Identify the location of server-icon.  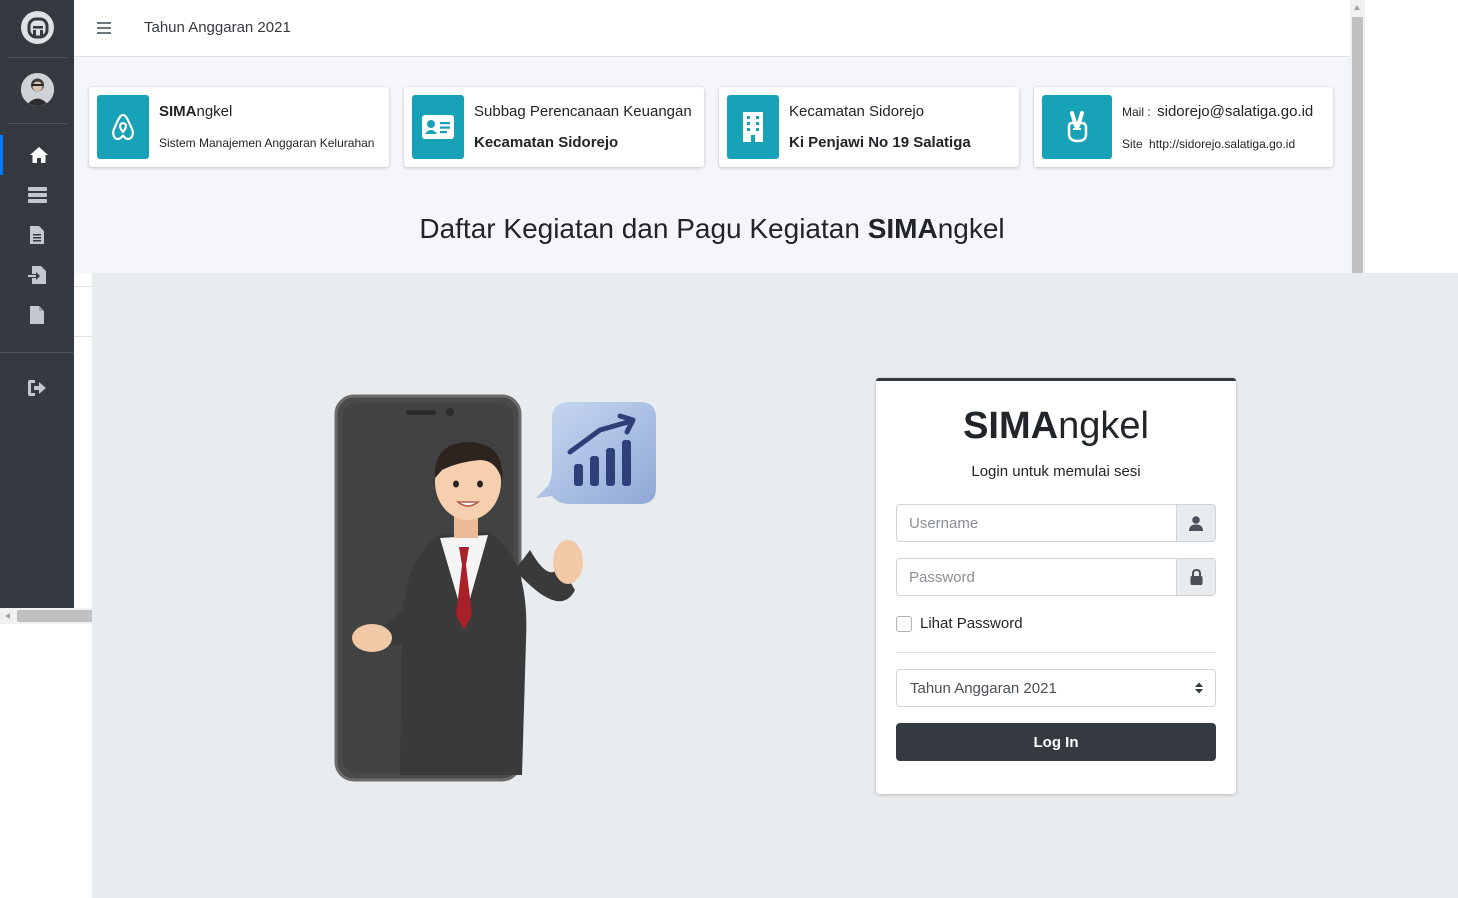
(37, 195).